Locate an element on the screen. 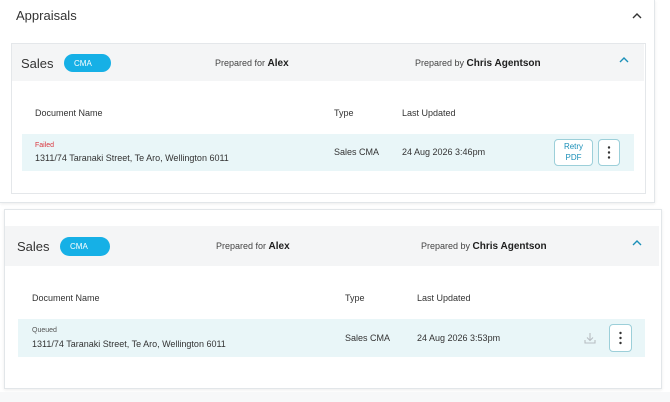 This screenshot has height=402, width=670. document-updated: 24 Aug 2026 3:46pm is located at coordinates (444, 152).